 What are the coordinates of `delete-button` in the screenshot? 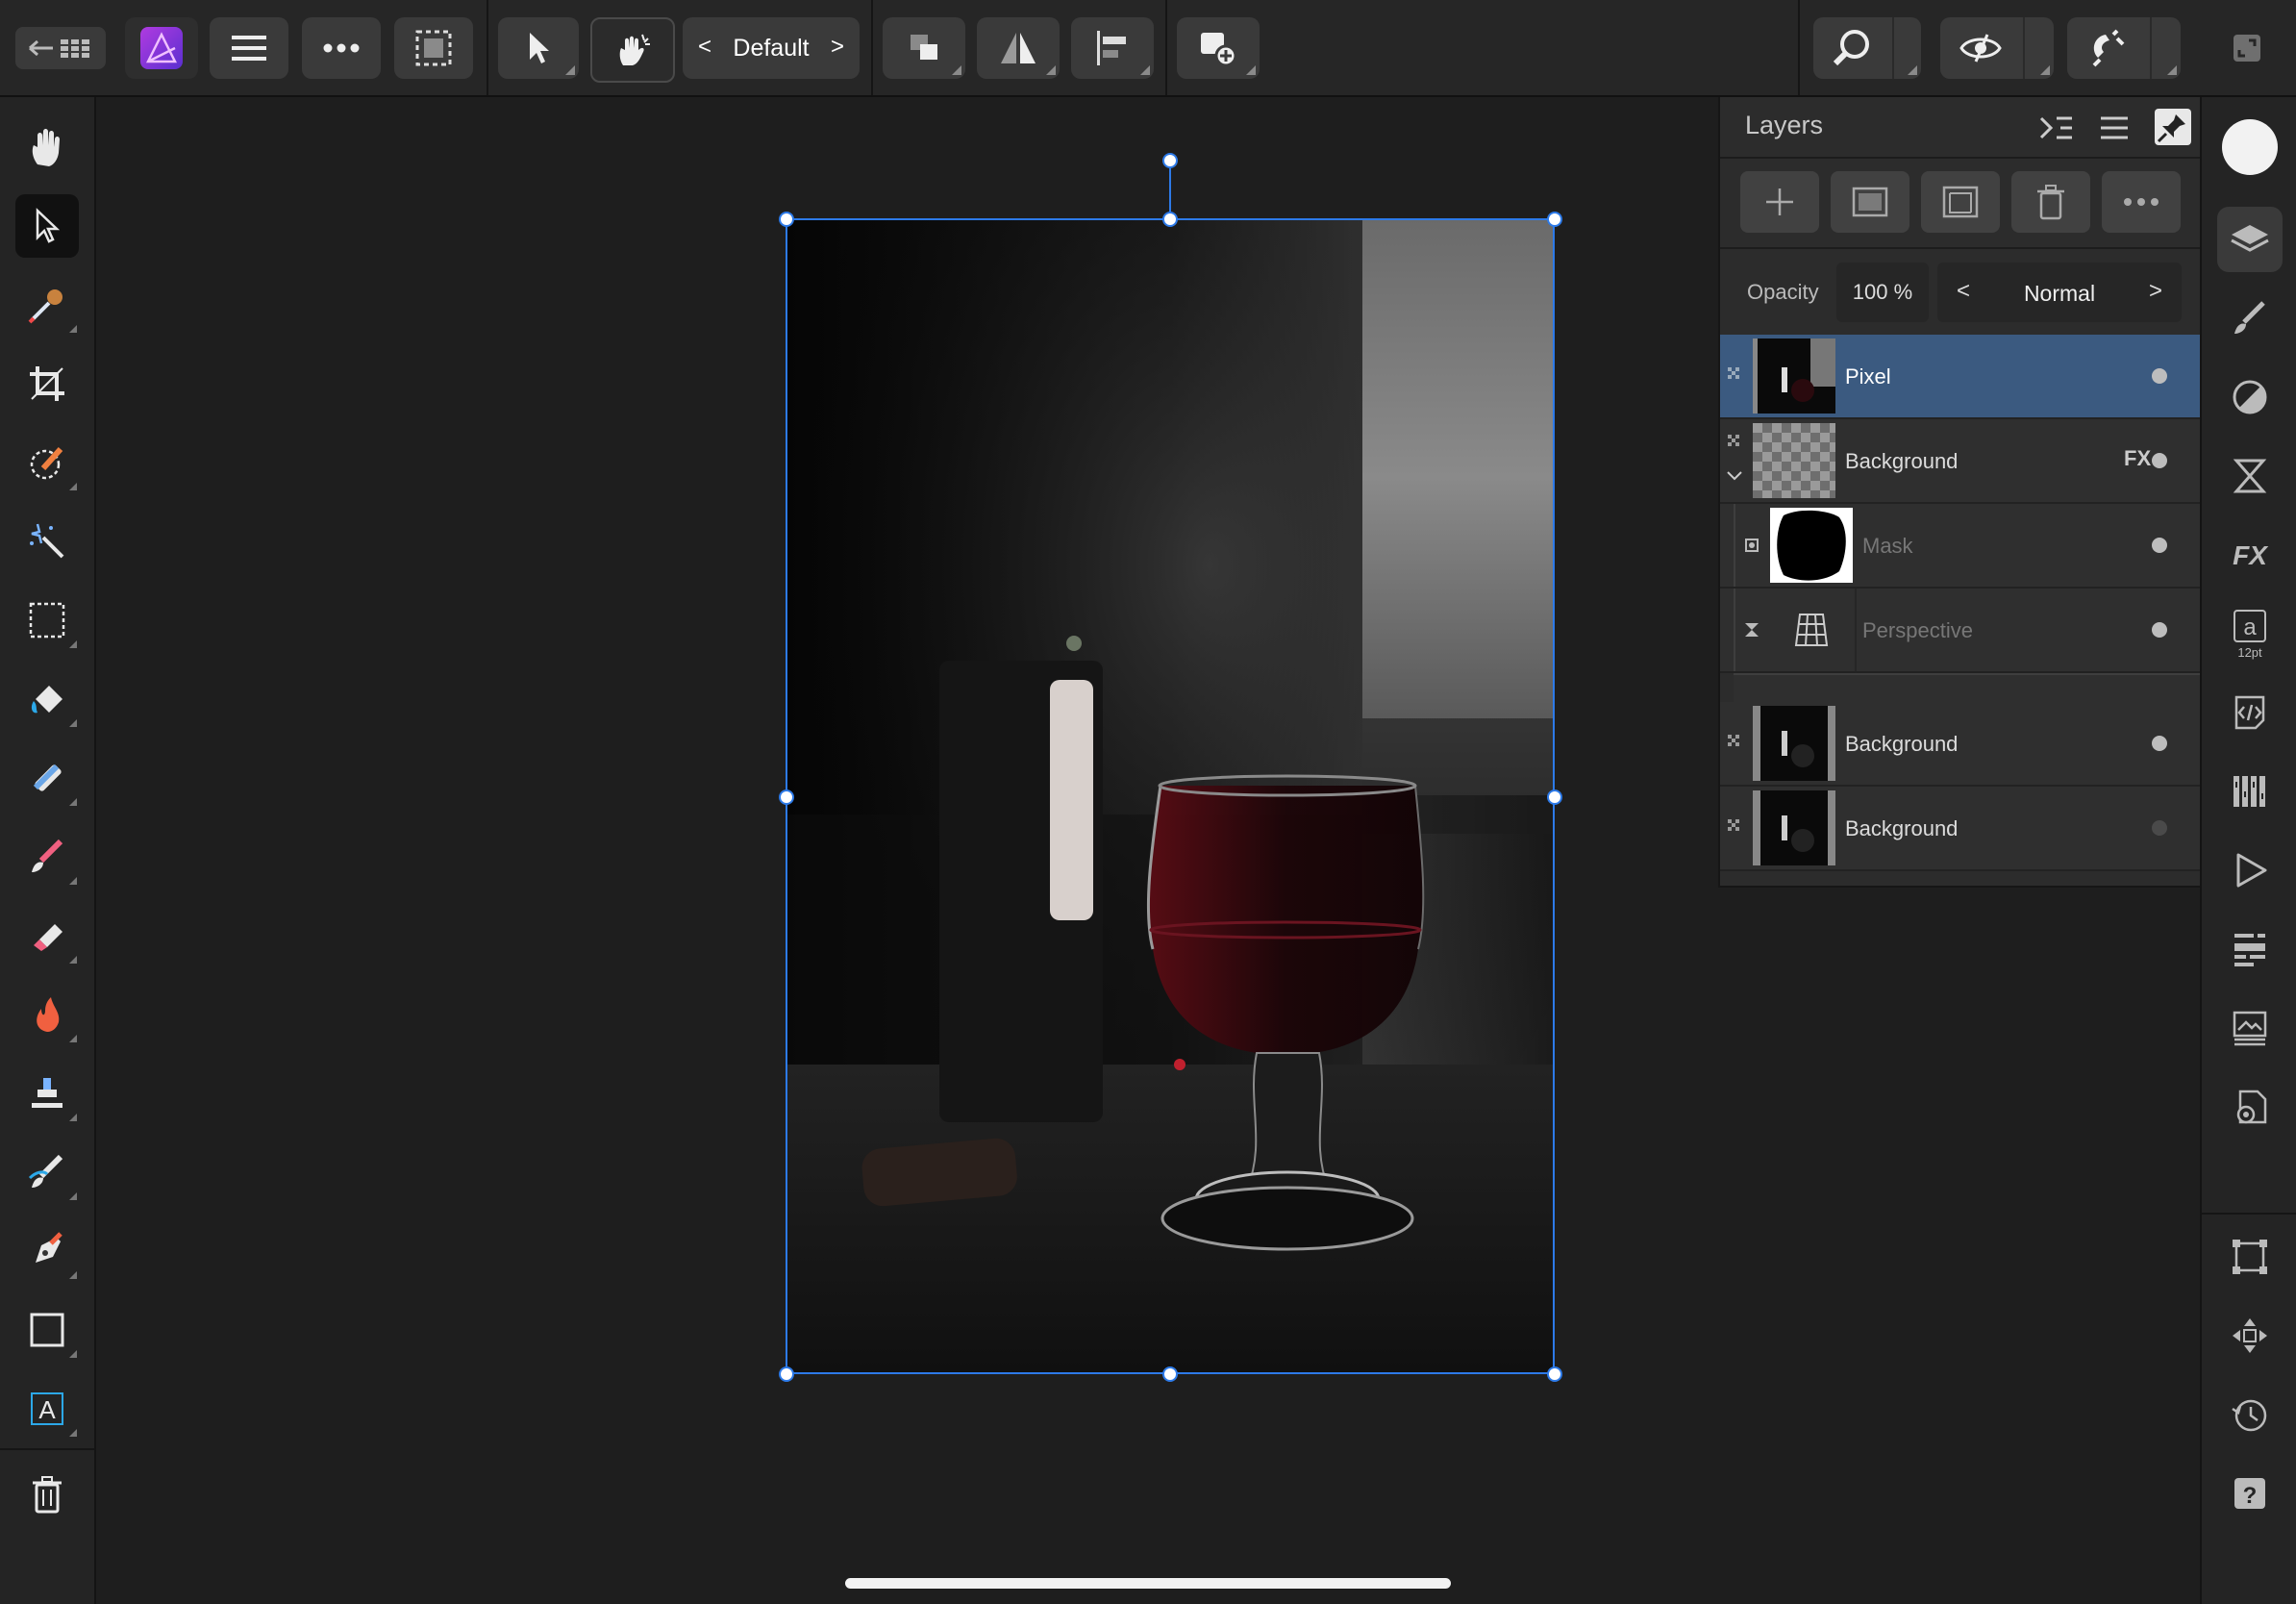 It's located at (47, 1494).